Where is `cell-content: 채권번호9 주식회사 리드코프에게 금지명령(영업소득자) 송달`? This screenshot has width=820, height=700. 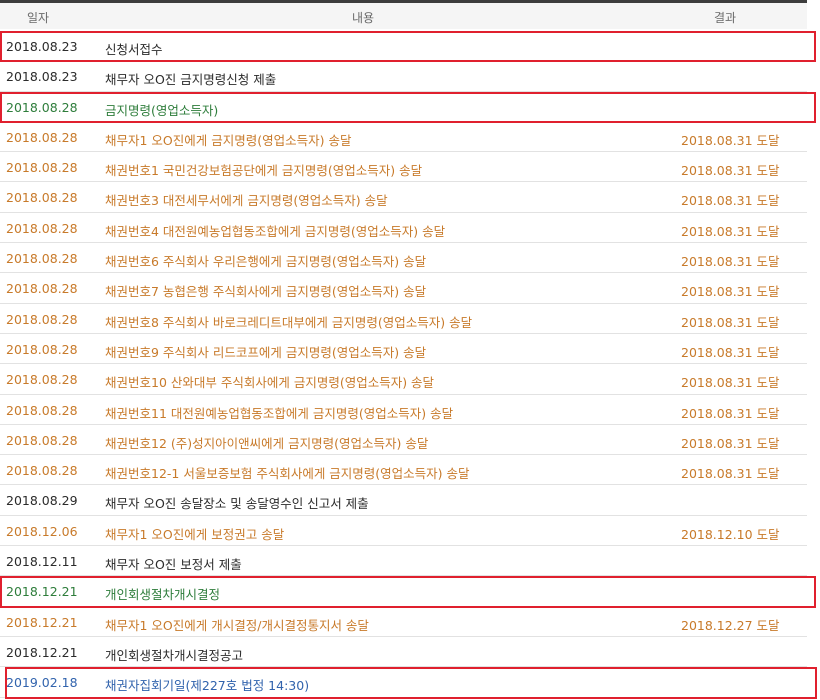
cell-content: 채권번호9 주식회사 리드코프에게 금지명령(영업소득자) 송달 is located at coordinates (266, 352).